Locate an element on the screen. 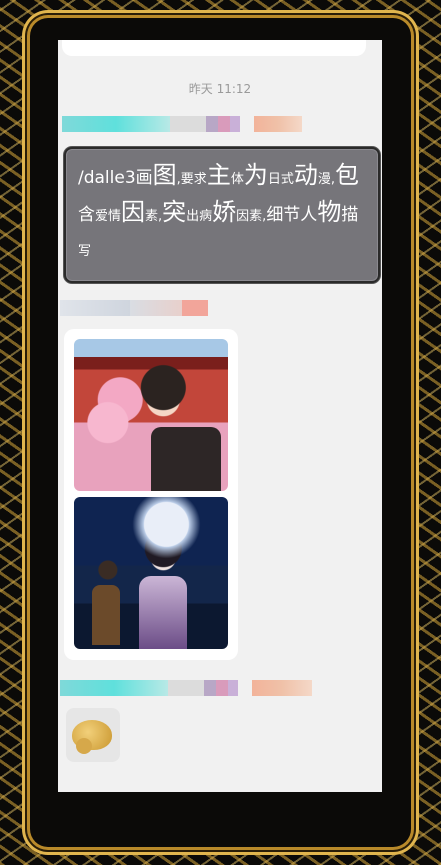  message-text-segment: /dalle3画 is located at coordinates (115, 178).